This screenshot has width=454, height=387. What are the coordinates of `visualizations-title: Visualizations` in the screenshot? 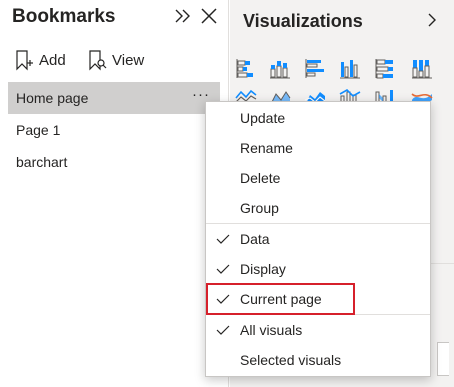 It's located at (303, 21).